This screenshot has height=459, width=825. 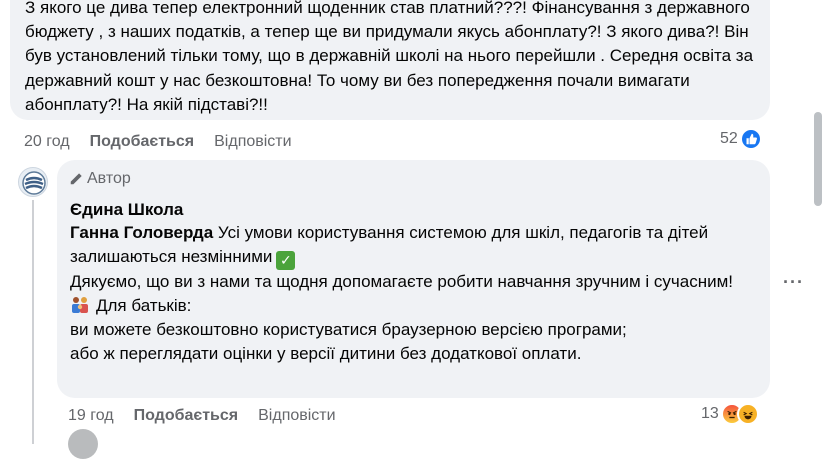 What do you see at coordinates (144, 305) in the screenshot?
I see `reply-line-3-text: Для батьків:` at bounding box center [144, 305].